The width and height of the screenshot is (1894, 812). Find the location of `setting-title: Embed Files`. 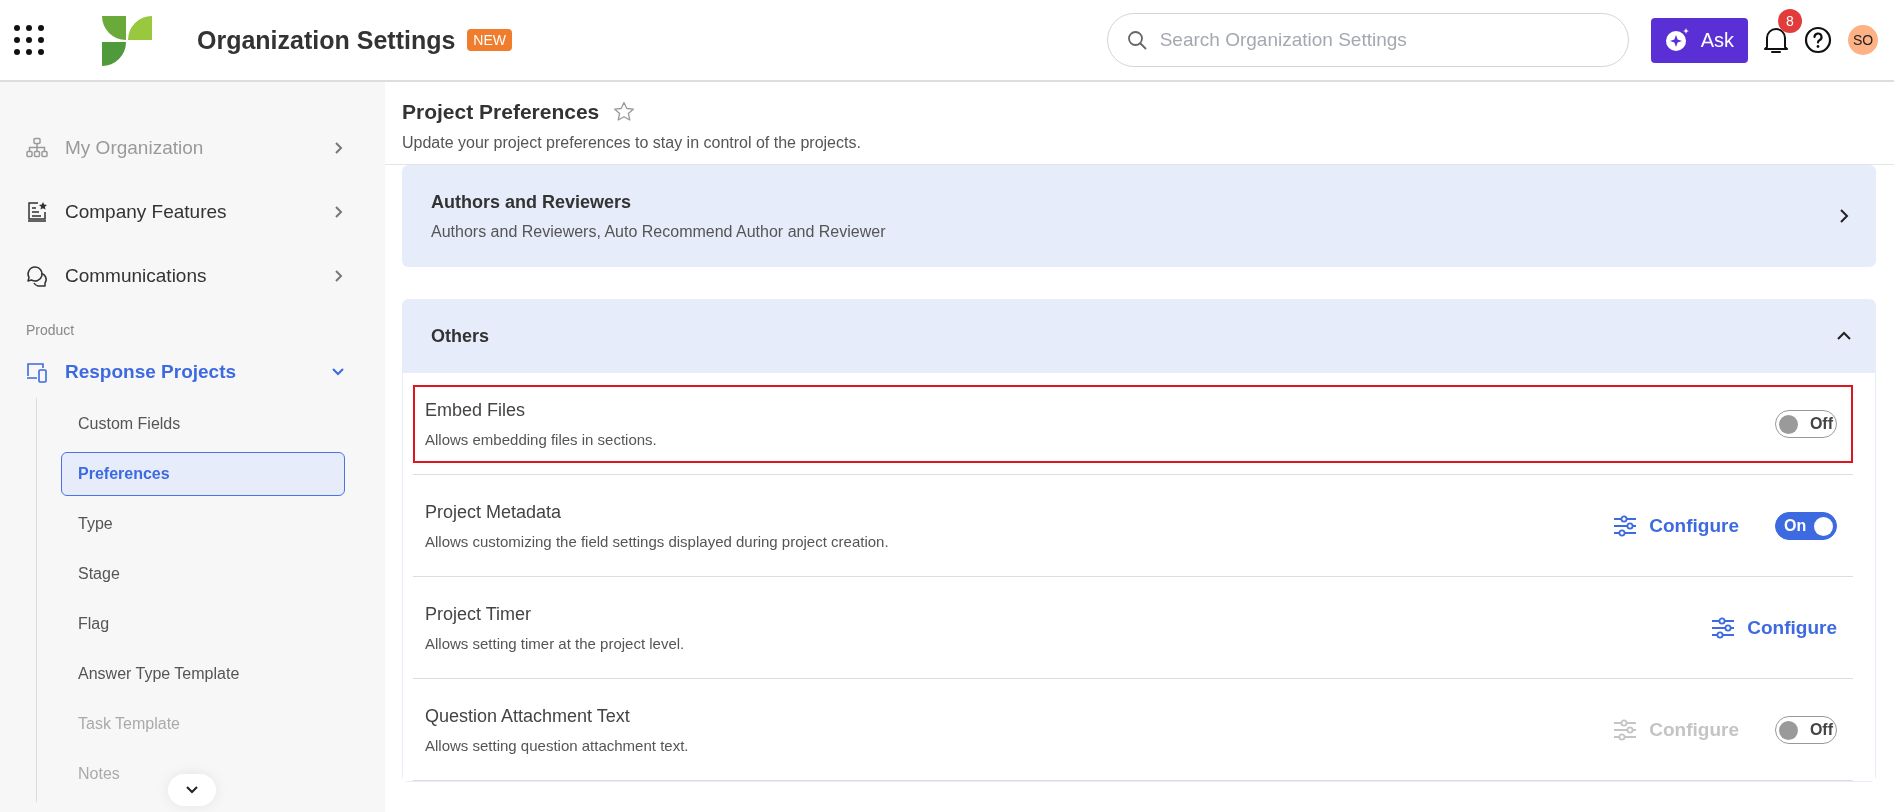

setting-title: Embed Files is located at coordinates (476, 410).